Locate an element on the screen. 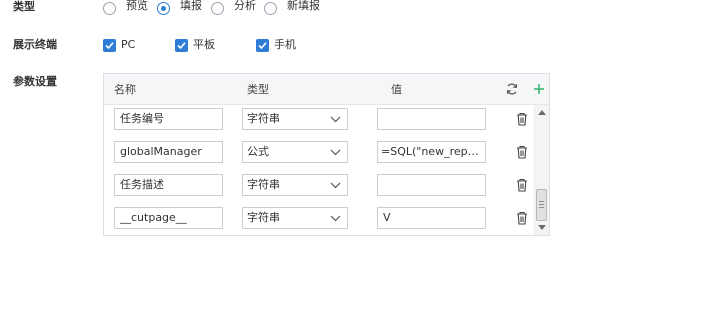  col-header-name: 名称 is located at coordinates (125, 89).